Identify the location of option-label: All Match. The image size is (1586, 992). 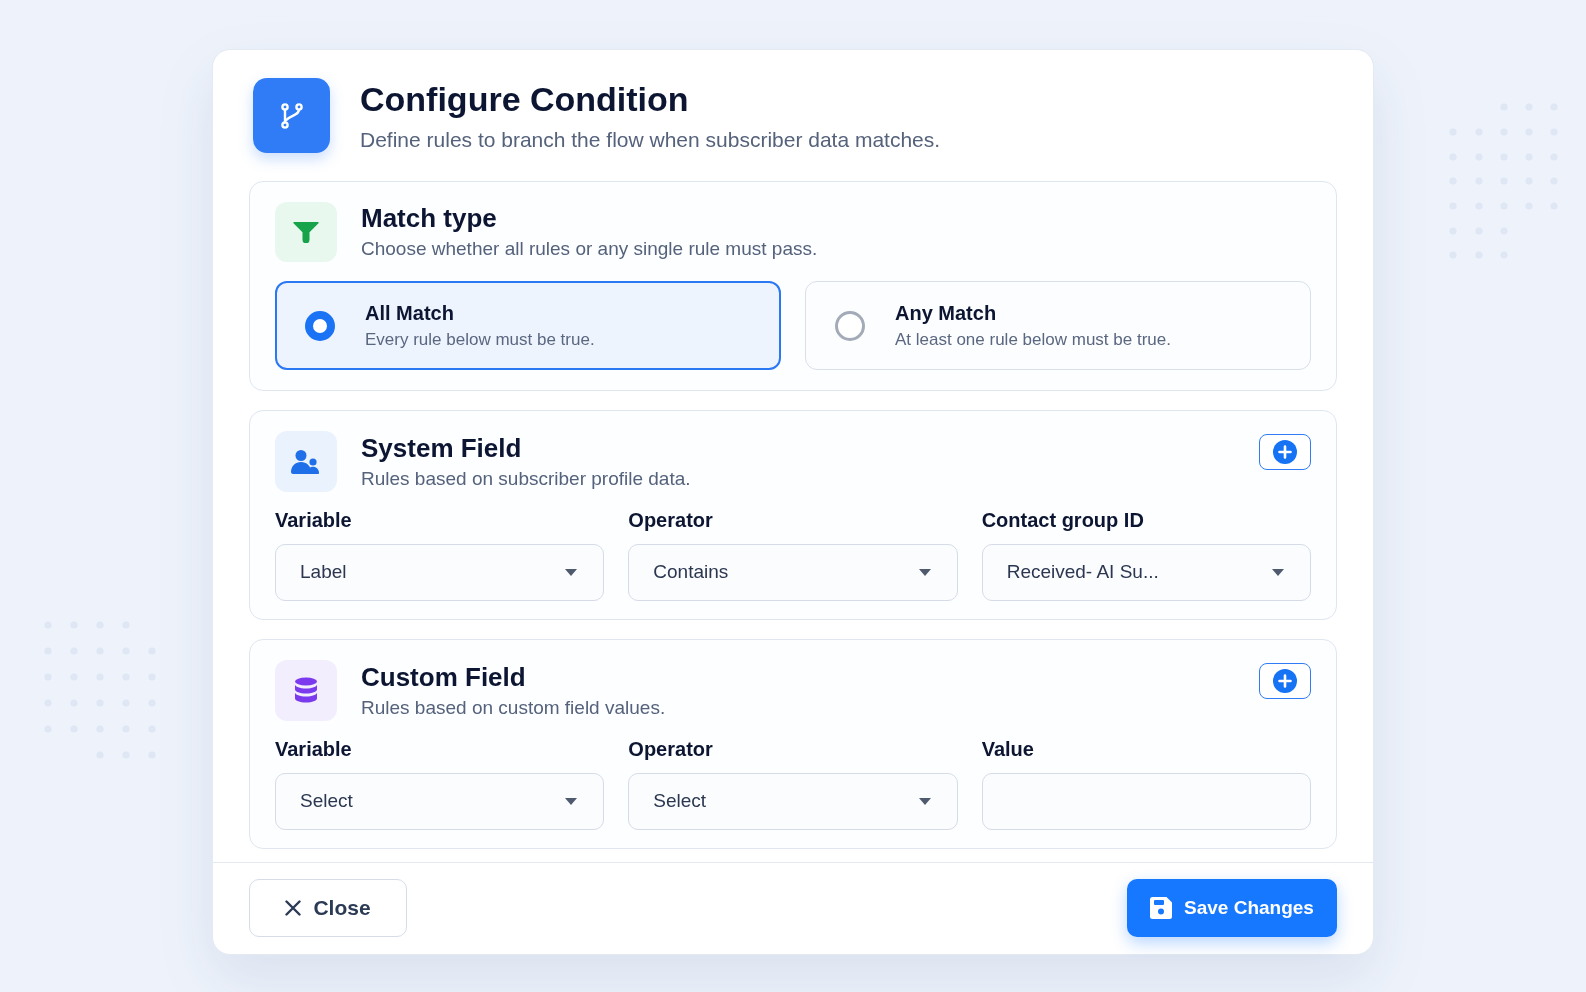
(410, 313).